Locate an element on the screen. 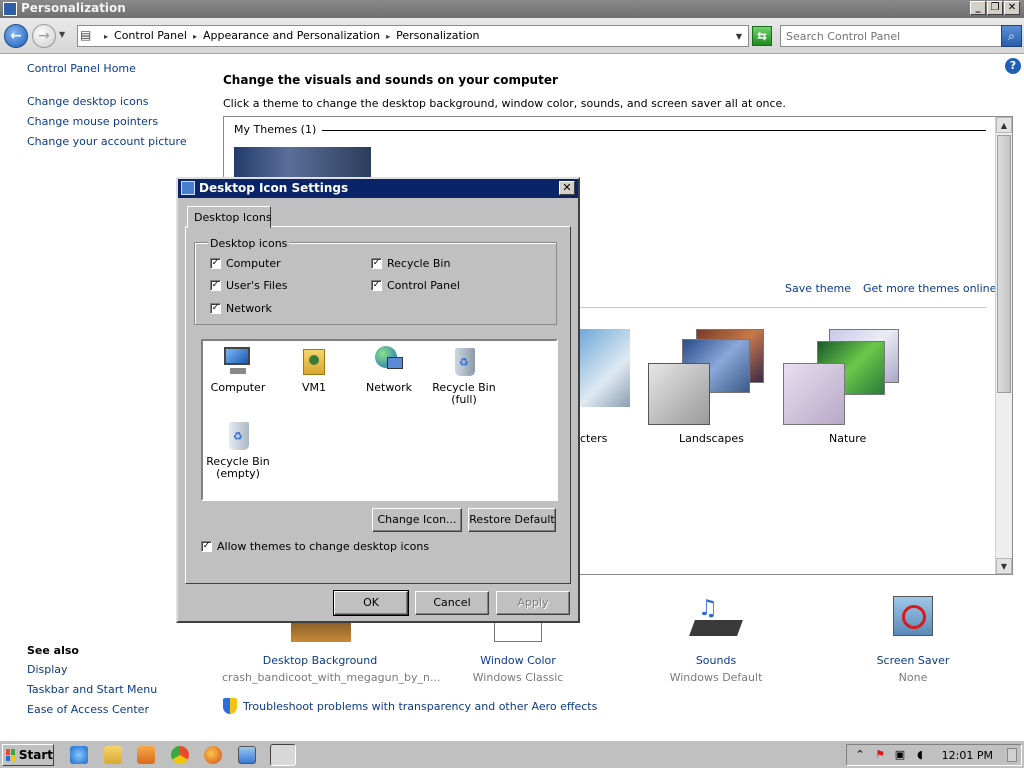  icon-item-recycle-bin-empty: ♻ Recycle Bin (empty) is located at coordinates (238, 449).